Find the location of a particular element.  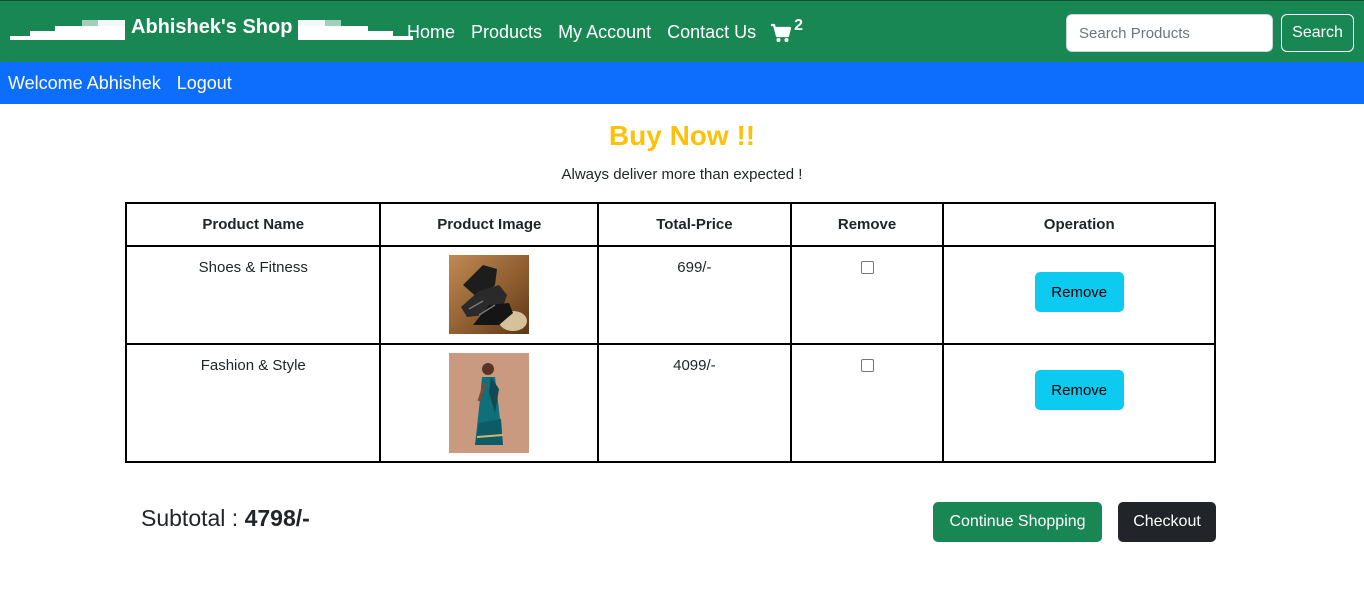

search-button: Search is located at coordinates (1317, 33).